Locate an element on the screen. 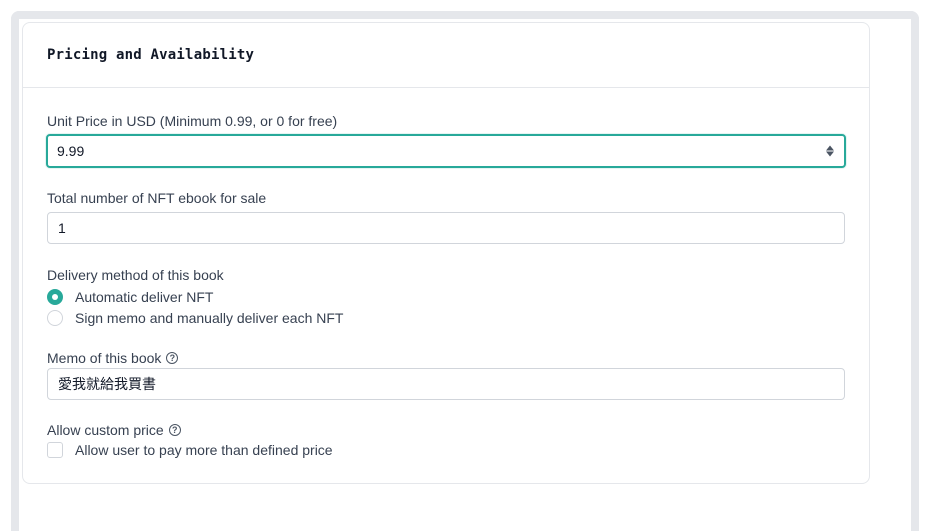 This screenshot has height=531, width=931. memo-label-text: Memo of this book is located at coordinates (104, 358).